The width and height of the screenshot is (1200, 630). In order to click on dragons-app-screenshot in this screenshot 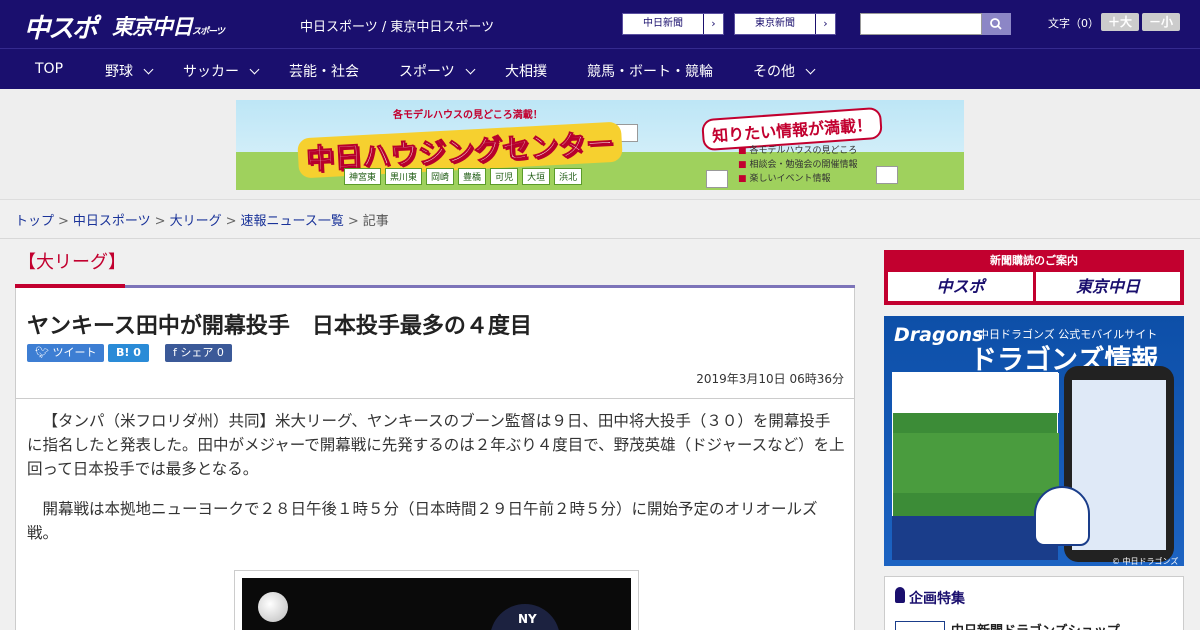, I will do `click(975, 447)`.